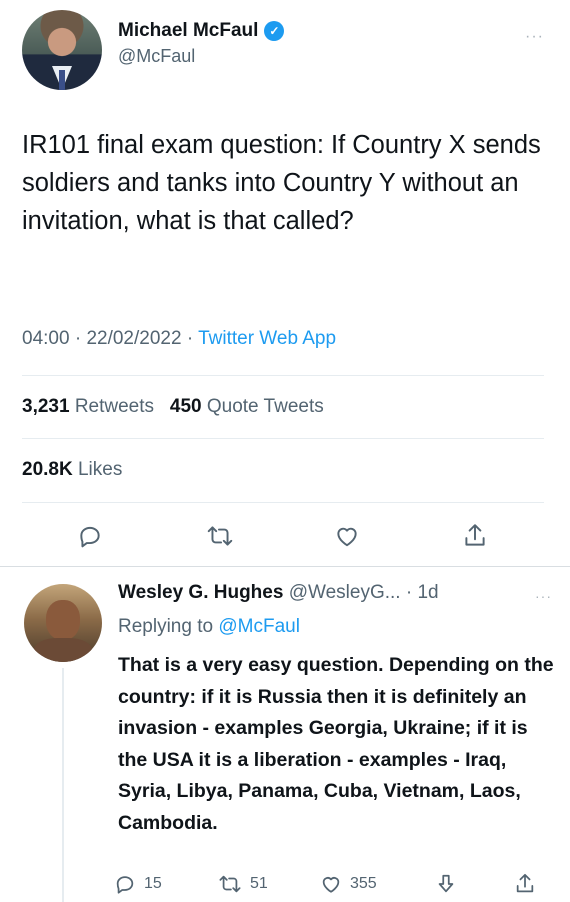 Image resolution: width=570 pixels, height=902 pixels. I want to click on retweets-count: 3,231, so click(46, 406).